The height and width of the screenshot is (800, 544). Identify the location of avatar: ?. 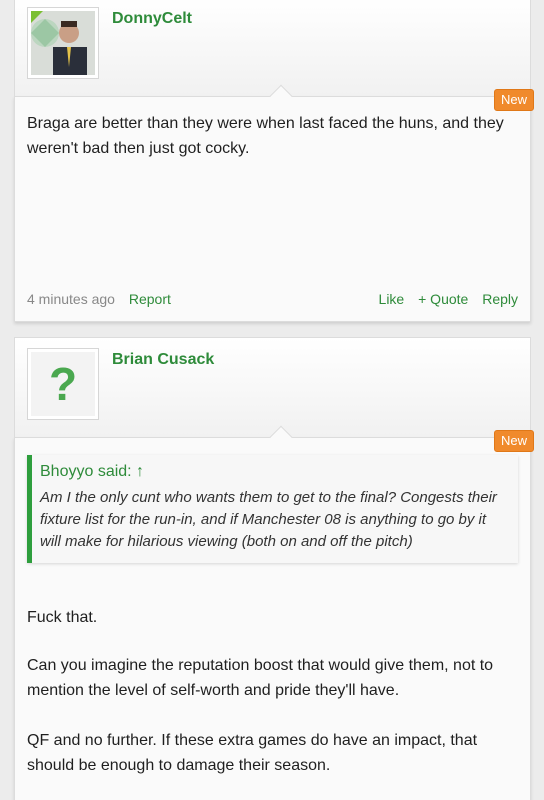
(63, 384).